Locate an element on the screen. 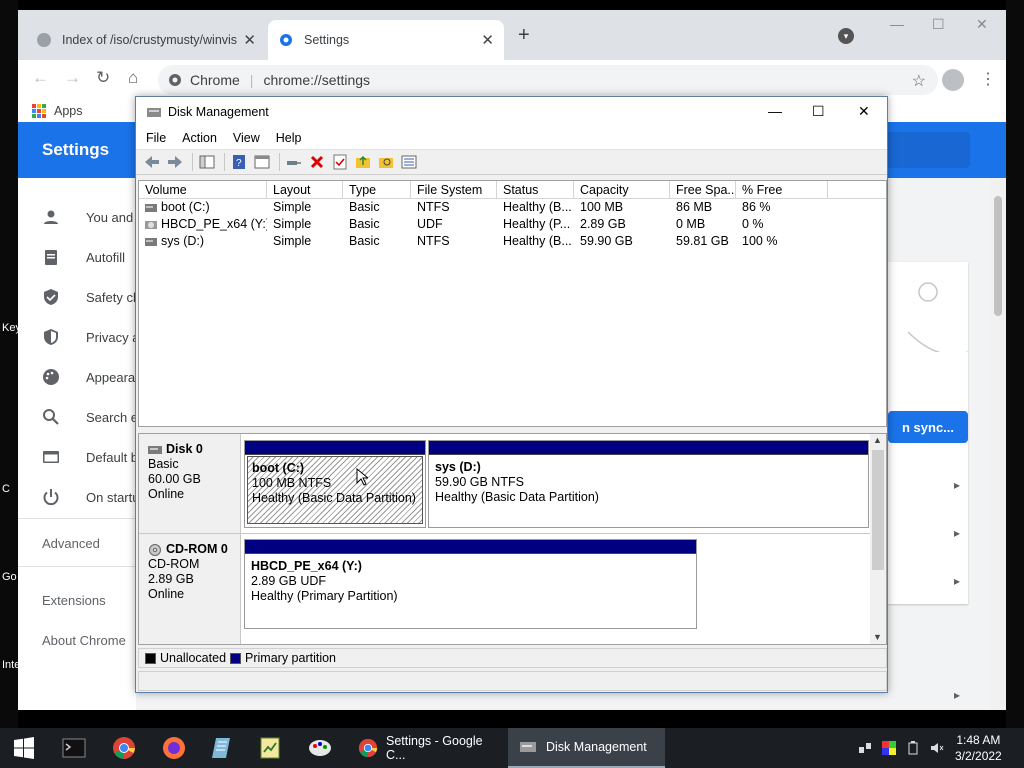  sidebar-advanced: Advanced is located at coordinates (71, 543).